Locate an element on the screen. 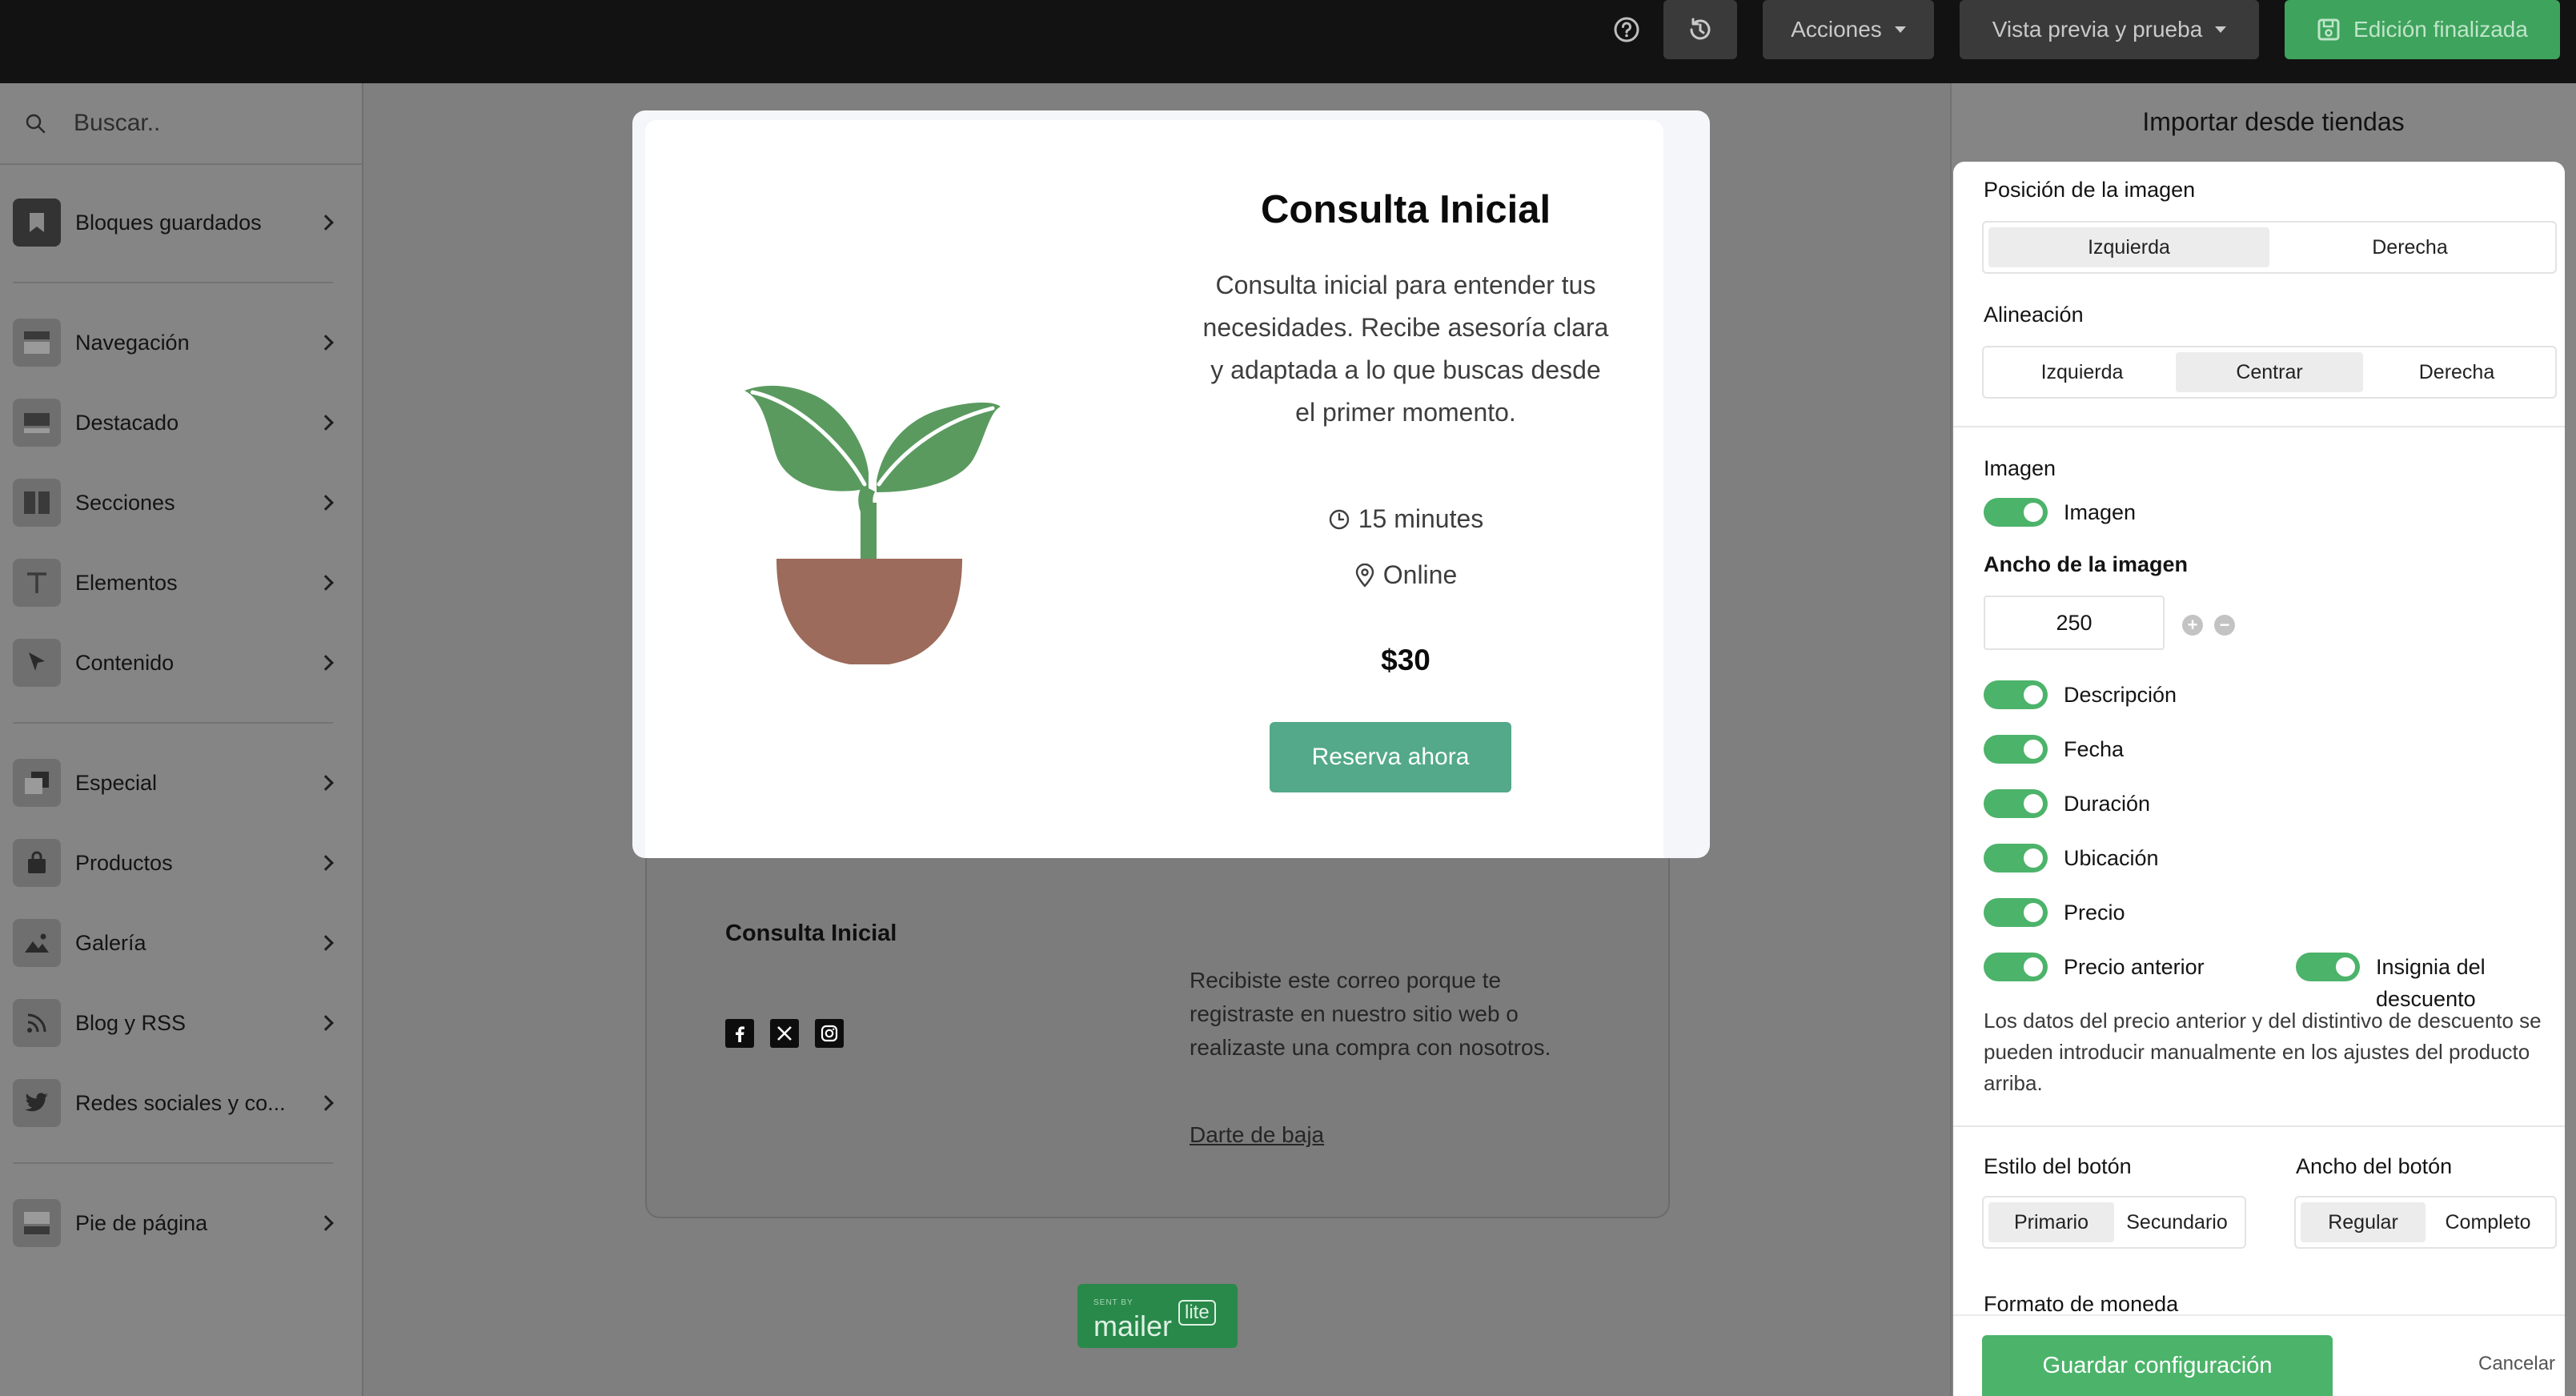  toggle-label: Imagen is located at coordinates (2101, 511).